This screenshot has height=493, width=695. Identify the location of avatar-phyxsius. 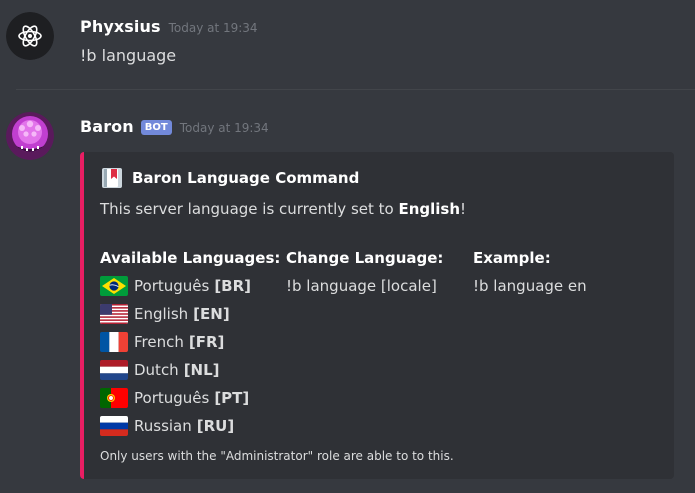
(30, 36).